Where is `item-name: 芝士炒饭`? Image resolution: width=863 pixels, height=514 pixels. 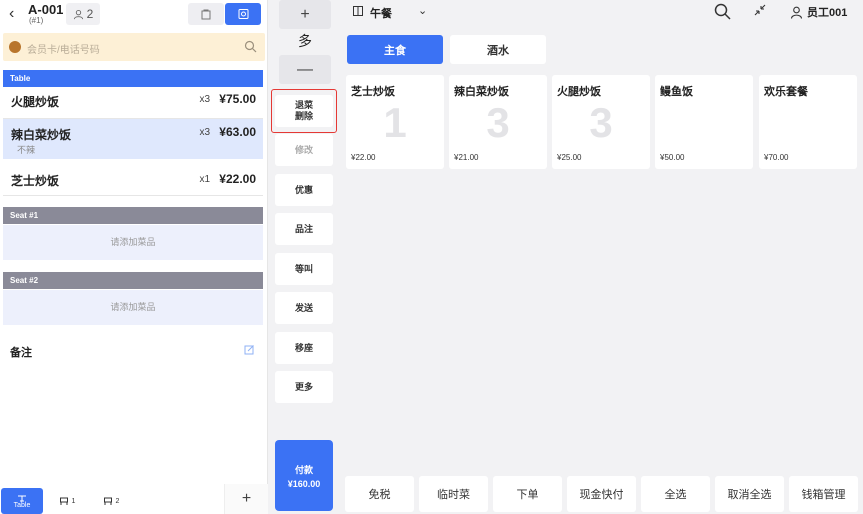
item-name: 芝士炒饭 is located at coordinates (35, 181).